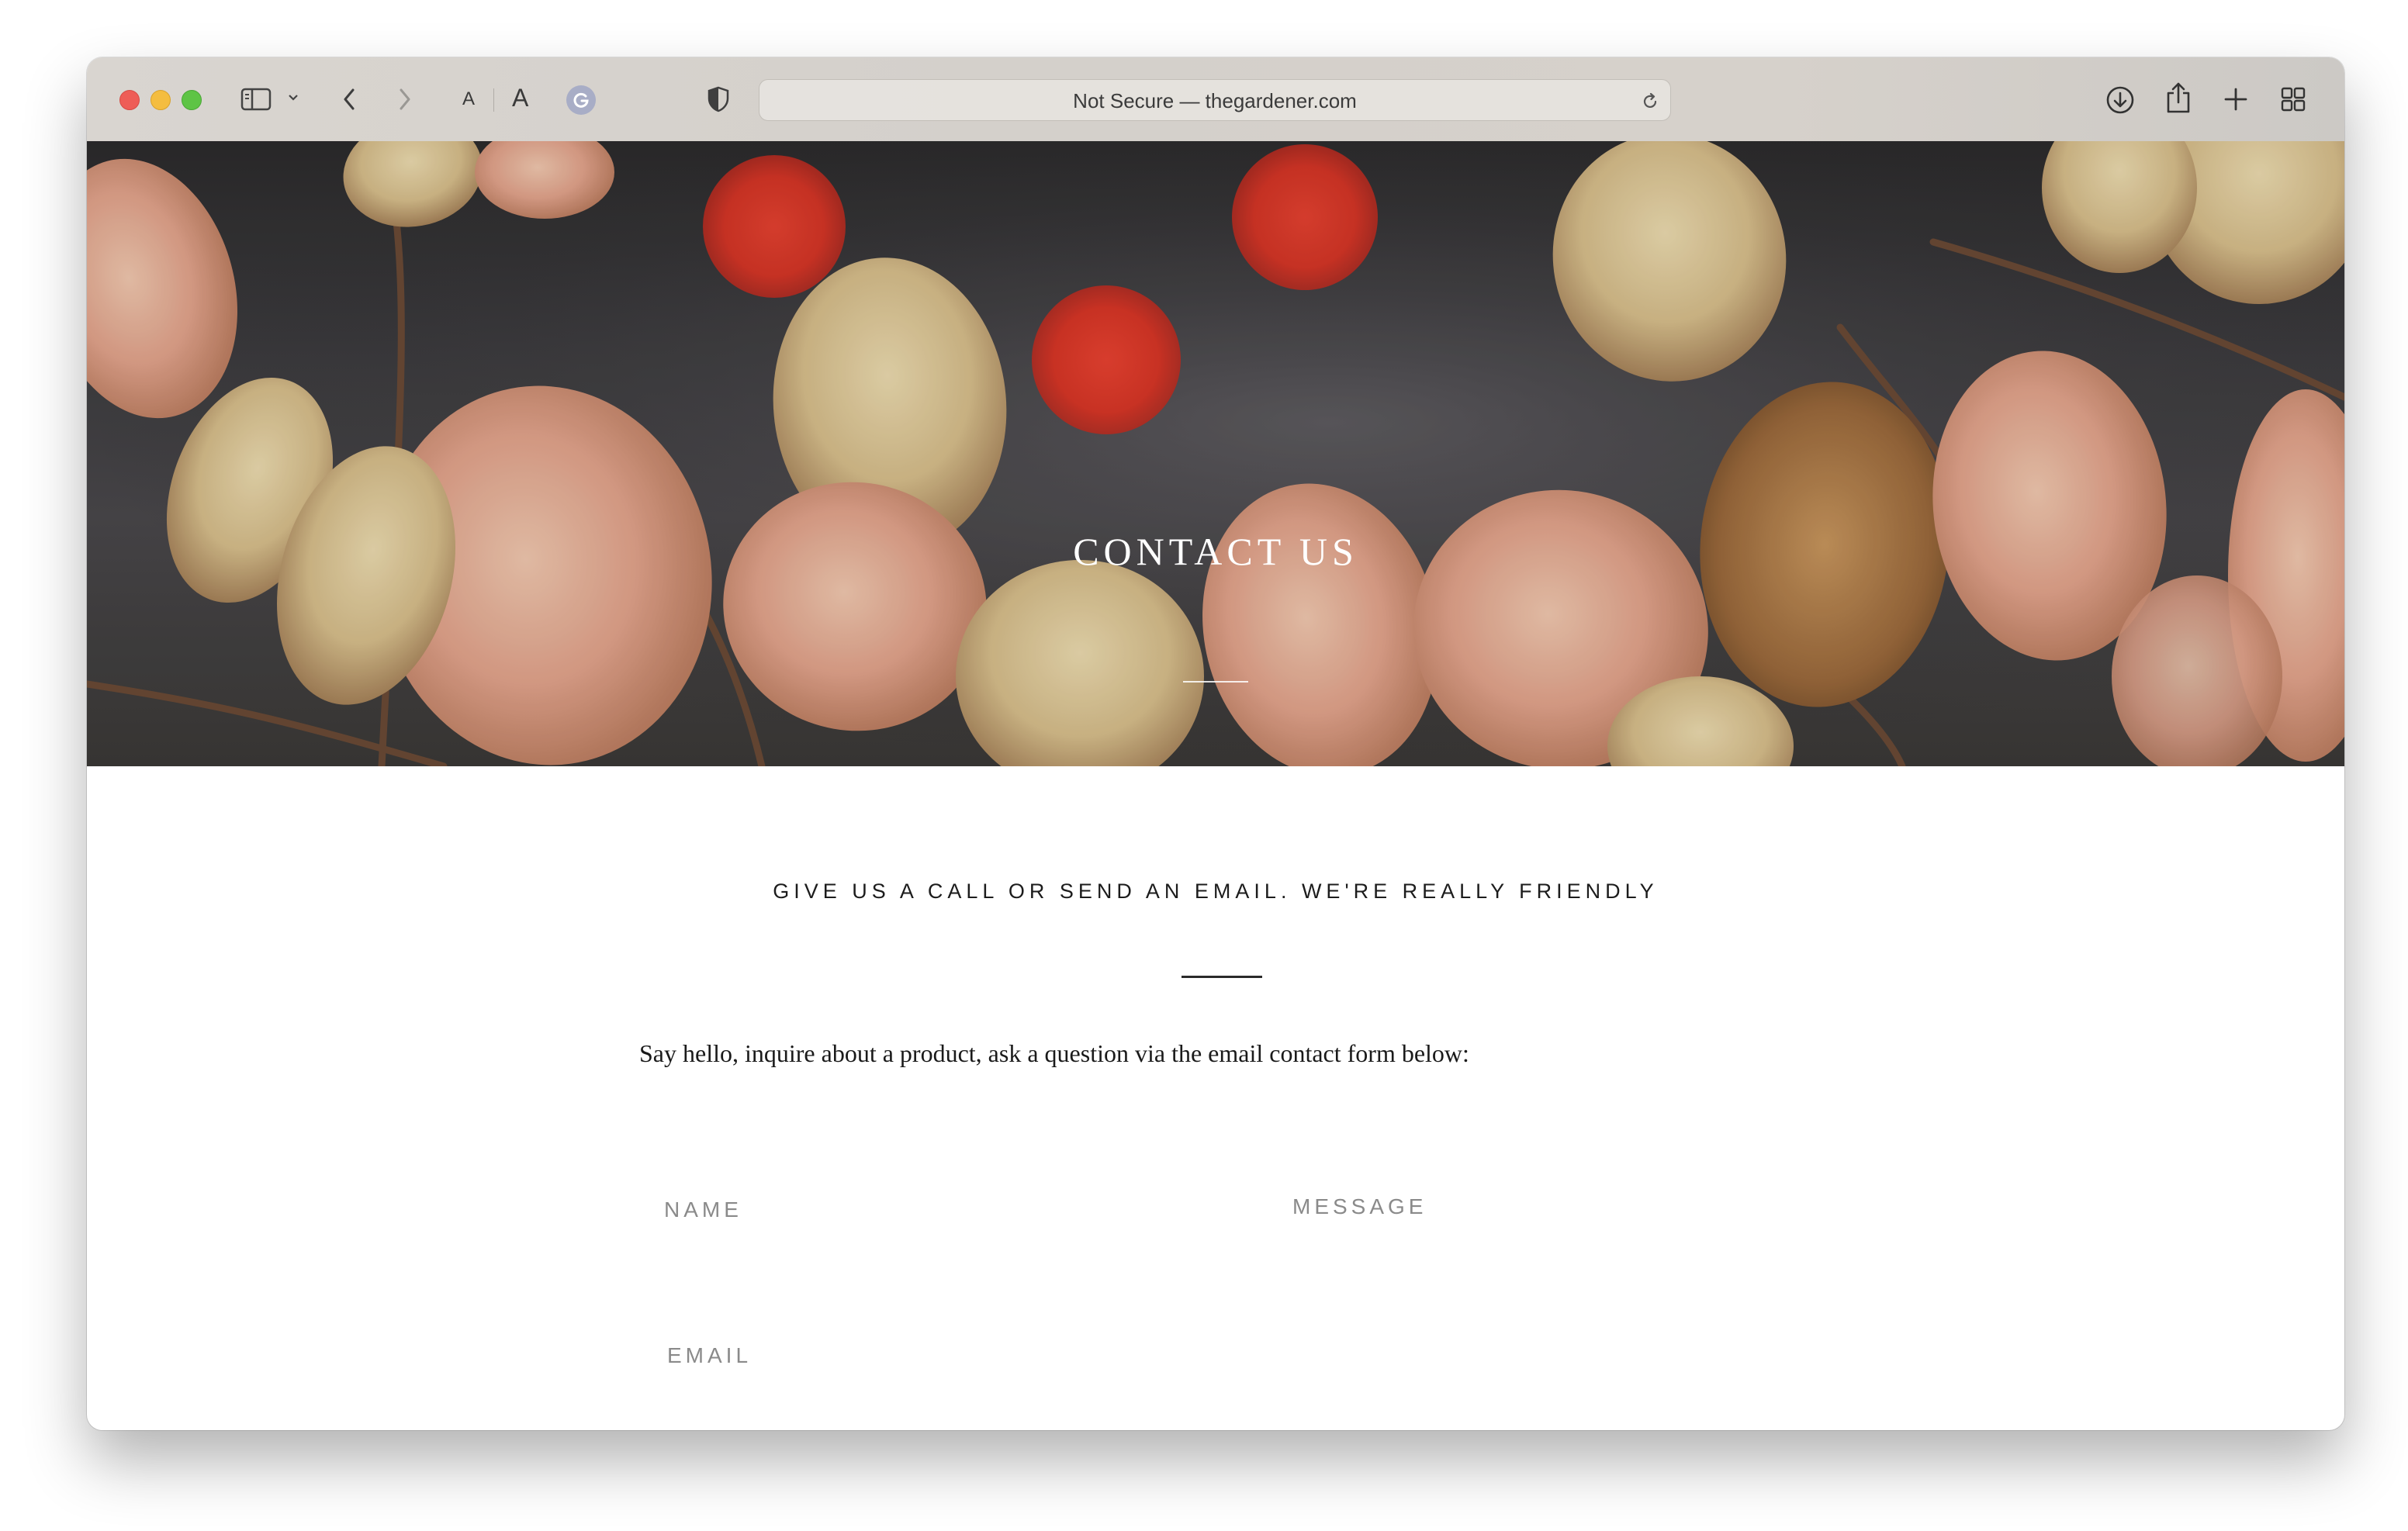 The image size is (2408, 1531). What do you see at coordinates (581, 100) in the screenshot?
I see `grammarly-icon` at bounding box center [581, 100].